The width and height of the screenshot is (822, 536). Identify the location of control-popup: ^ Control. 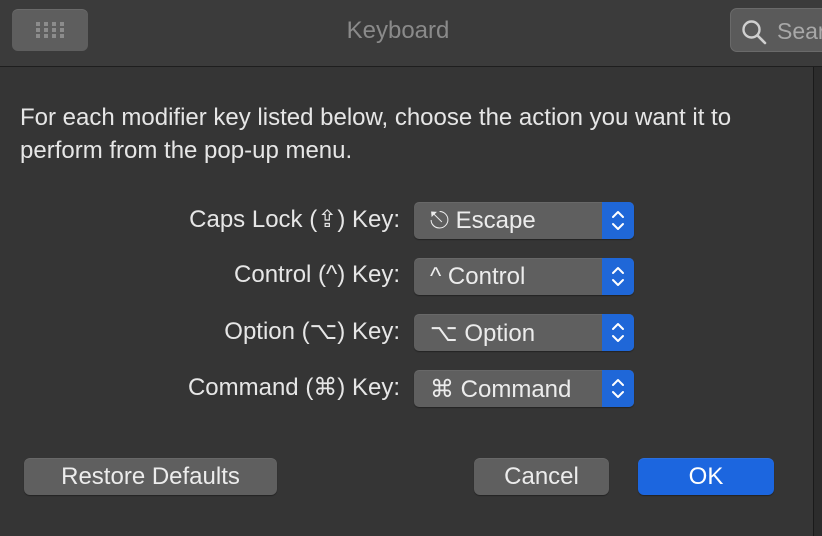
(524, 276).